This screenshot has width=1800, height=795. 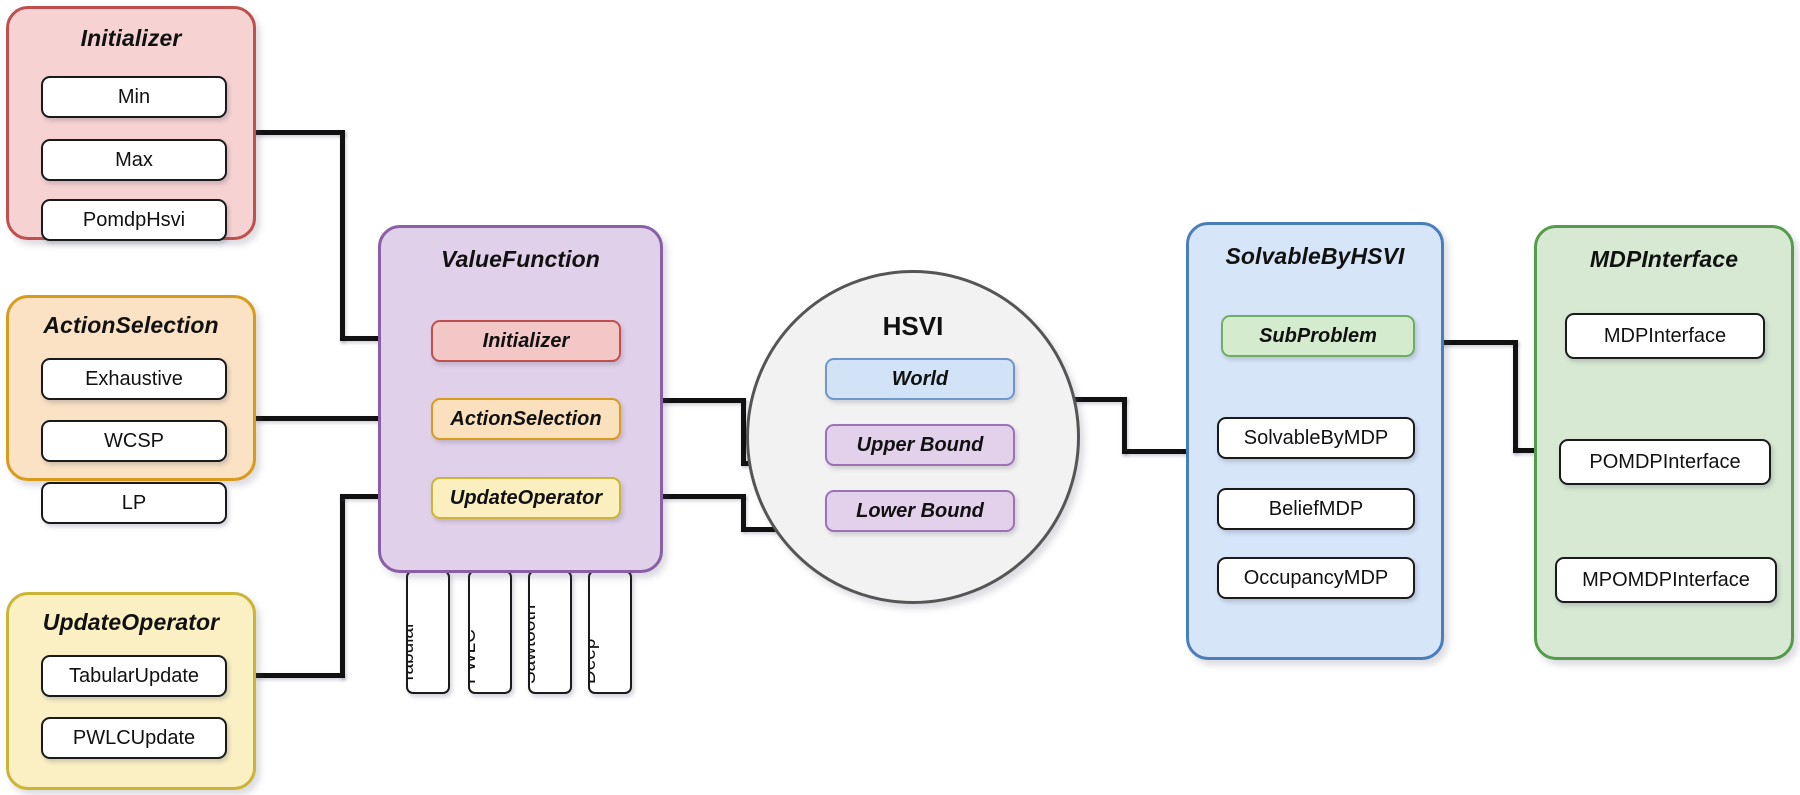 What do you see at coordinates (134, 441) in the screenshot?
I see `list-item: WCSP` at bounding box center [134, 441].